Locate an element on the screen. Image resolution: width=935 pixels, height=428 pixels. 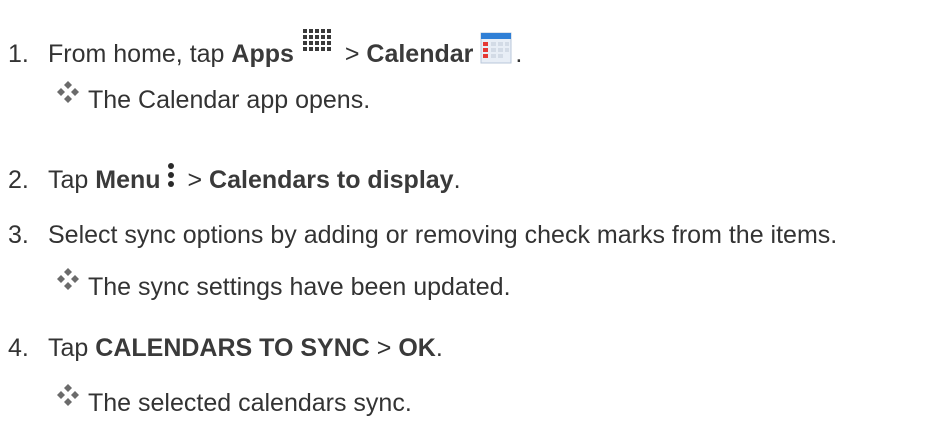
step-1: 1. From home, tap Apps > Calendar . is located at coordinates (265, 48).